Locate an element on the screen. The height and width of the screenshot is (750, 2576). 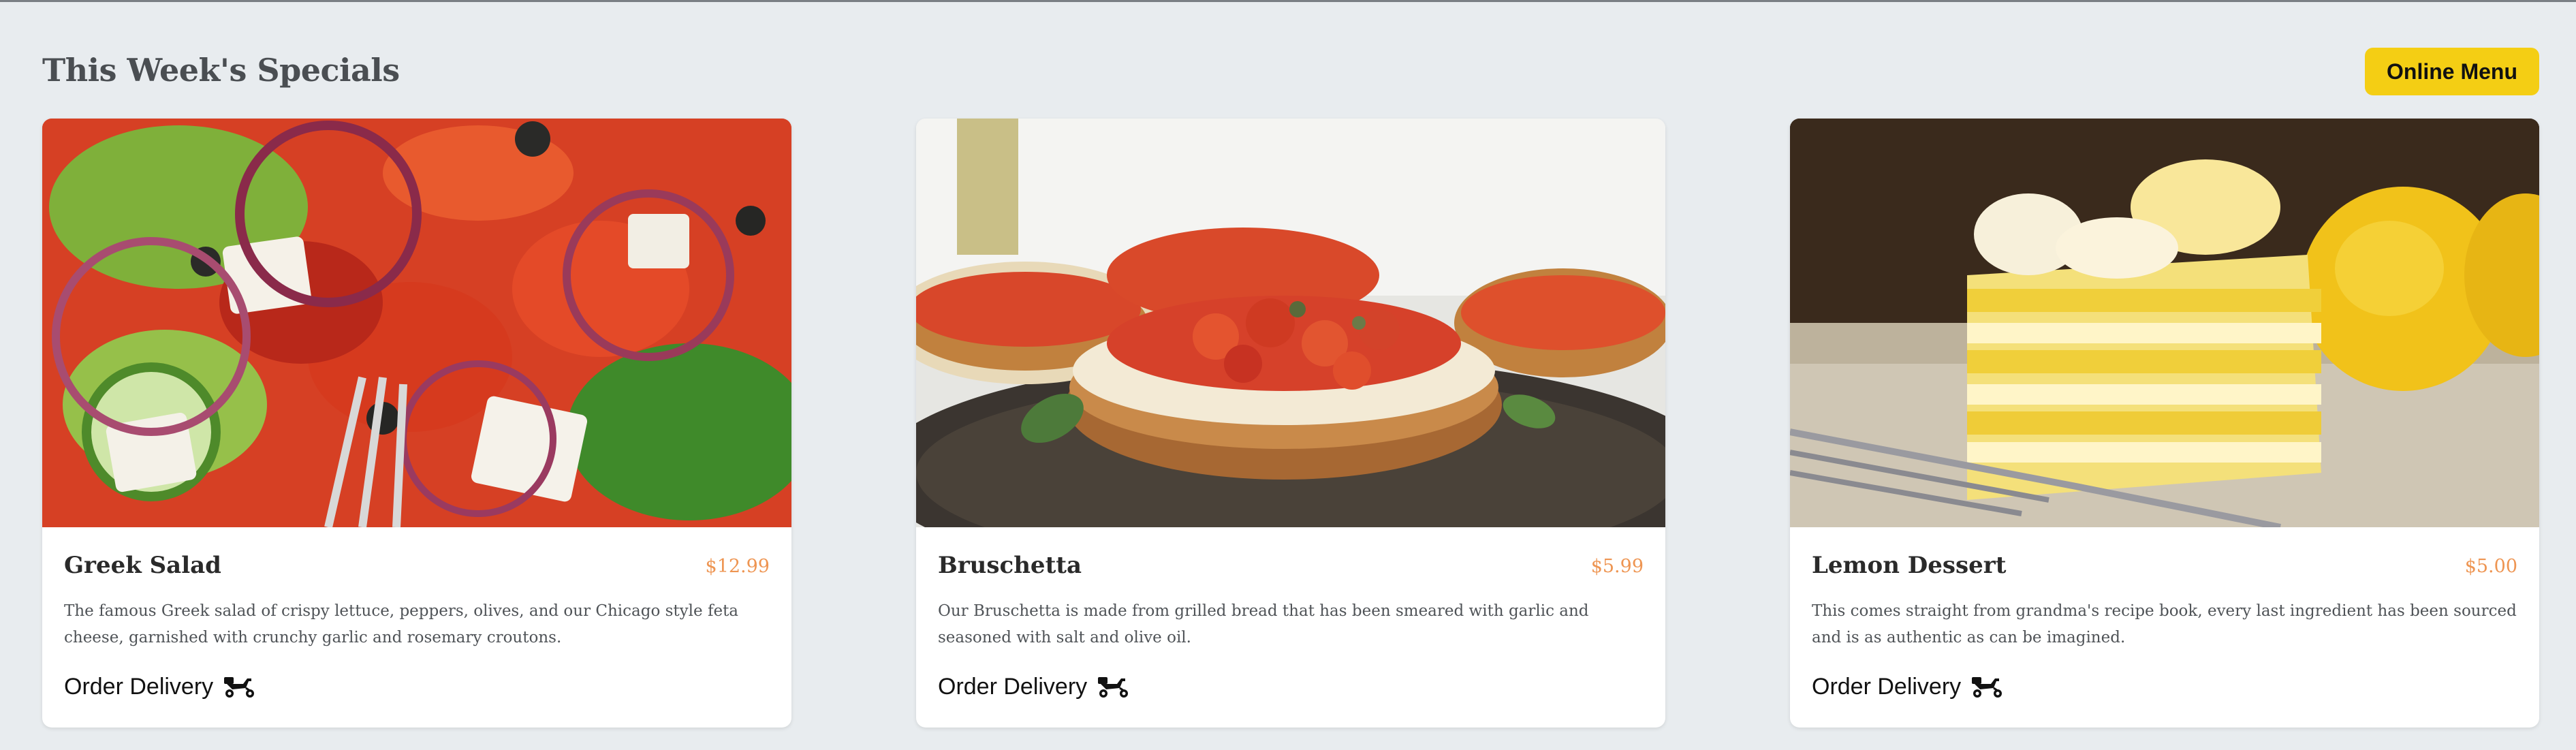
dish-price: $5.99 is located at coordinates (1617, 566).